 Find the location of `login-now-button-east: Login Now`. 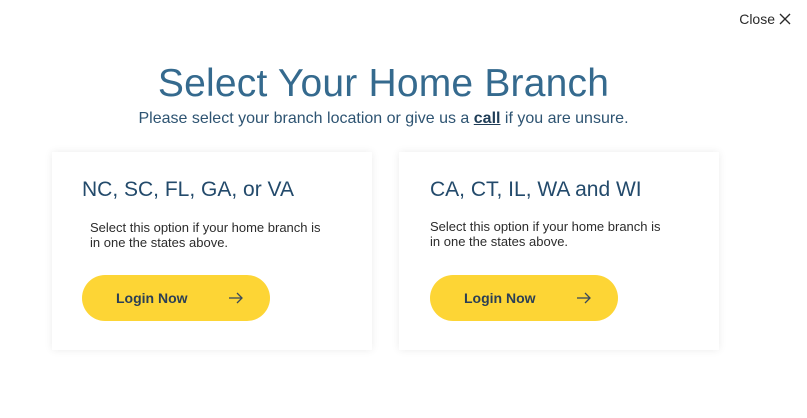

login-now-button-east: Login Now is located at coordinates (176, 298).